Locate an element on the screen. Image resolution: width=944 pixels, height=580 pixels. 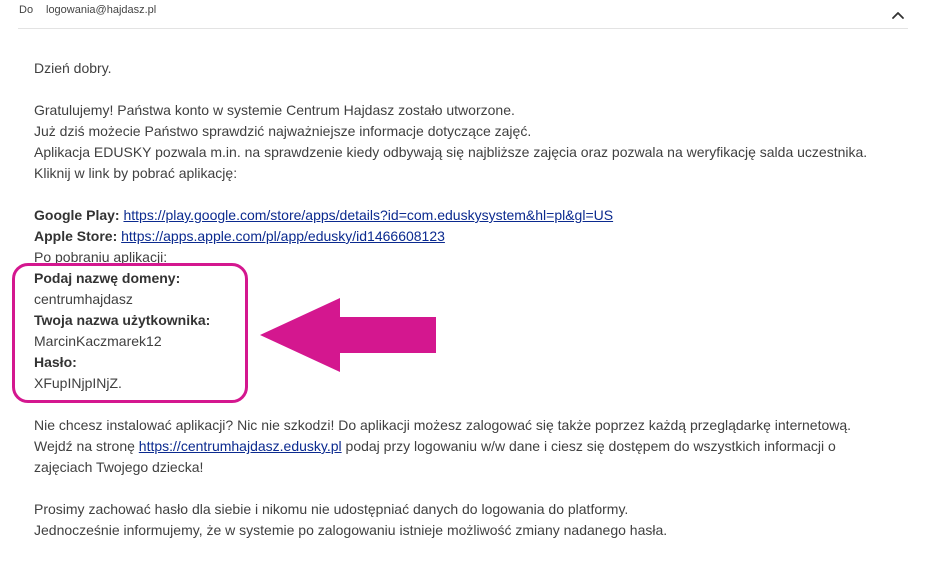
recipient-address: logowania@hajdasz.pl is located at coordinates (101, 10).